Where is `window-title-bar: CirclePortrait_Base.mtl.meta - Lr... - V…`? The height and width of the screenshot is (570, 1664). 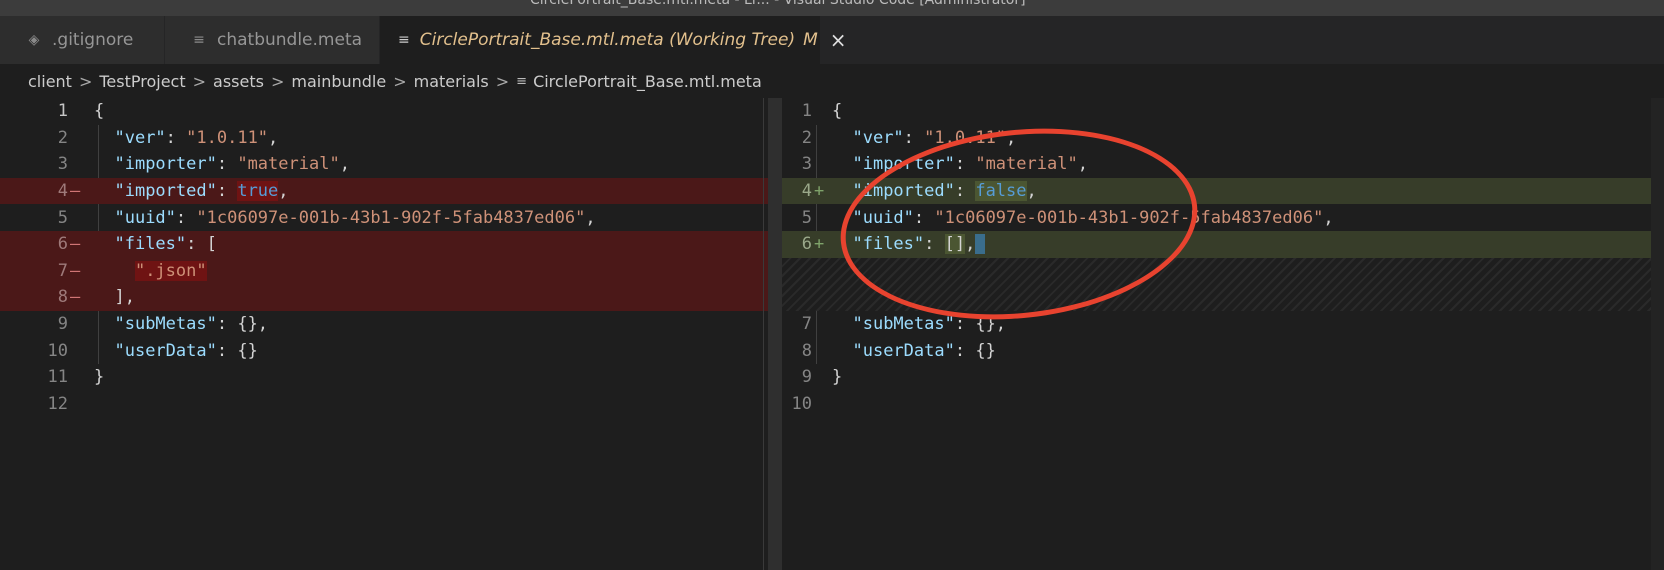 window-title-bar: CirclePortrait_Base.mtl.meta - Lr... - V… is located at coordinates (832, 8).